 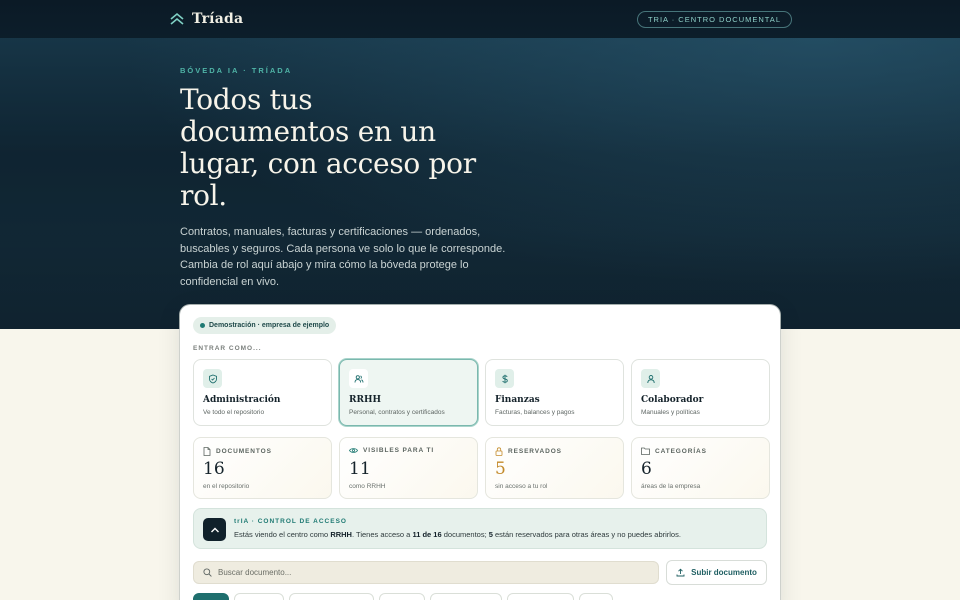 I want to click on stat-label: RESERVADOS, so click(x=535, y=451).